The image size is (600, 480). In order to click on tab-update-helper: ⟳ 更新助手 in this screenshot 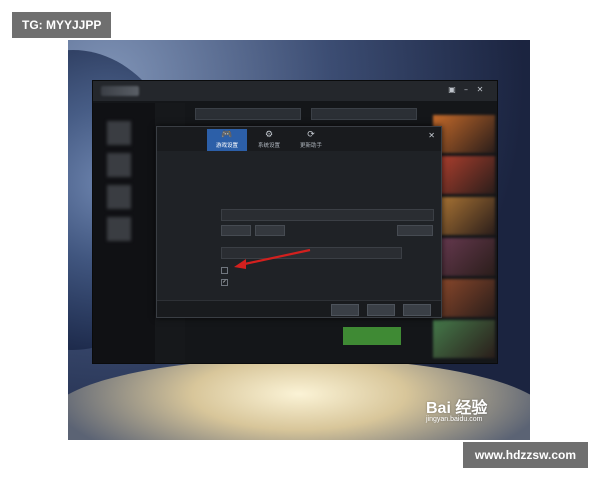, I will do `click(311, 140)`.